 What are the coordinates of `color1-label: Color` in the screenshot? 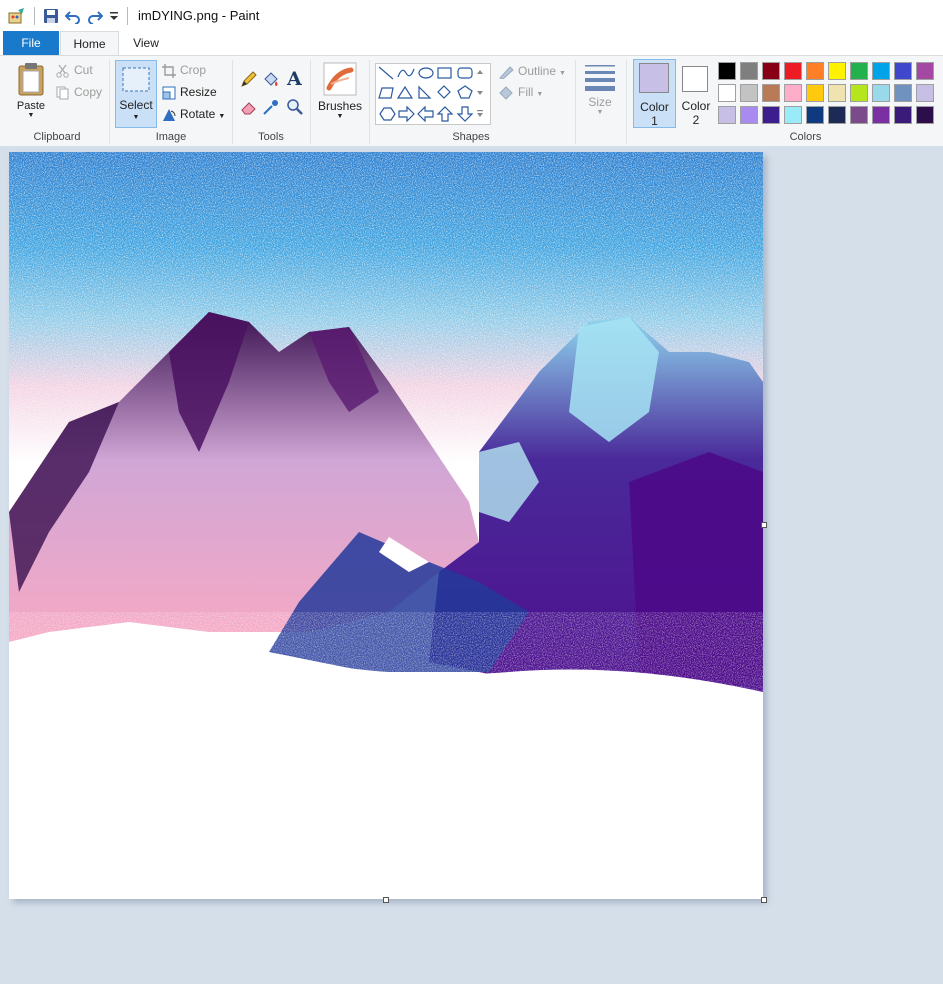 It's located at (654, 107).